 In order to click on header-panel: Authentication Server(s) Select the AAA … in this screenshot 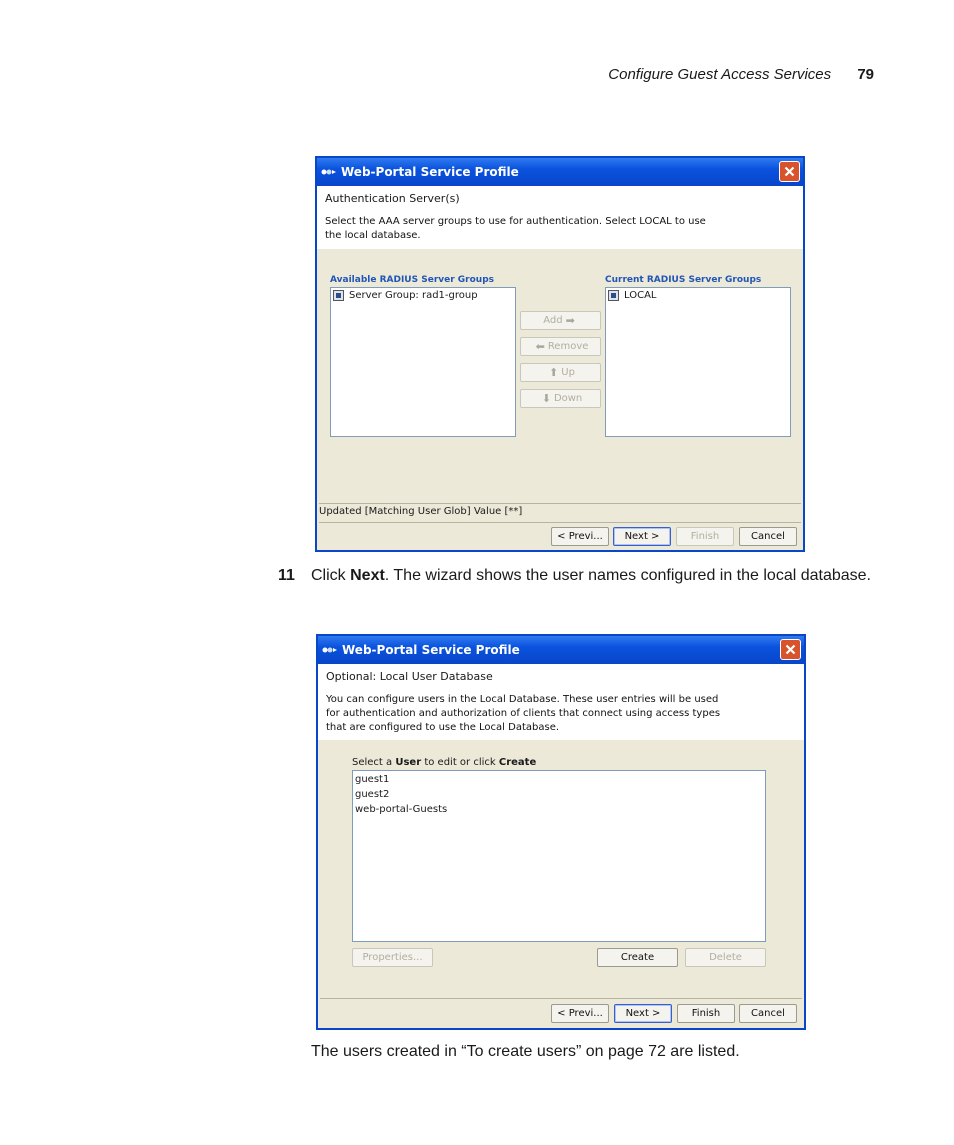, I will do `click(560, 217)`.